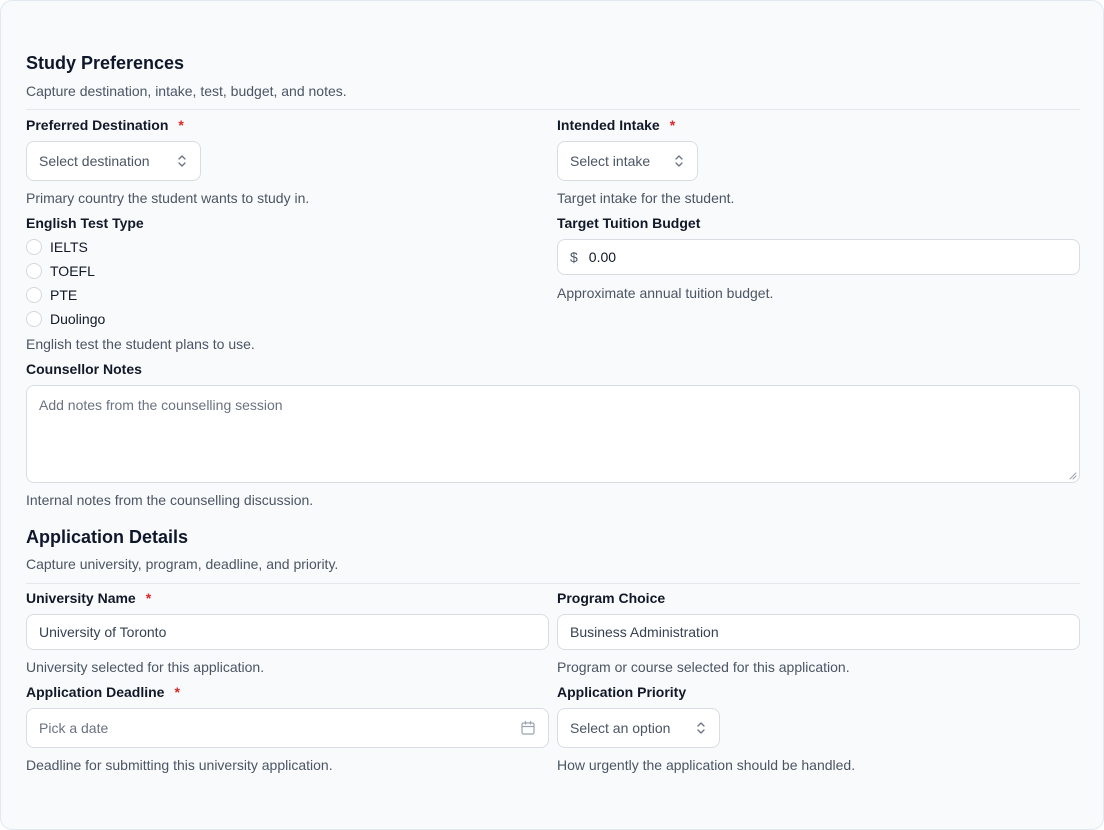  Describe the element at coordinates (94, 161) in the screenshot. I see `destination-select-value: Select destination` at that location.